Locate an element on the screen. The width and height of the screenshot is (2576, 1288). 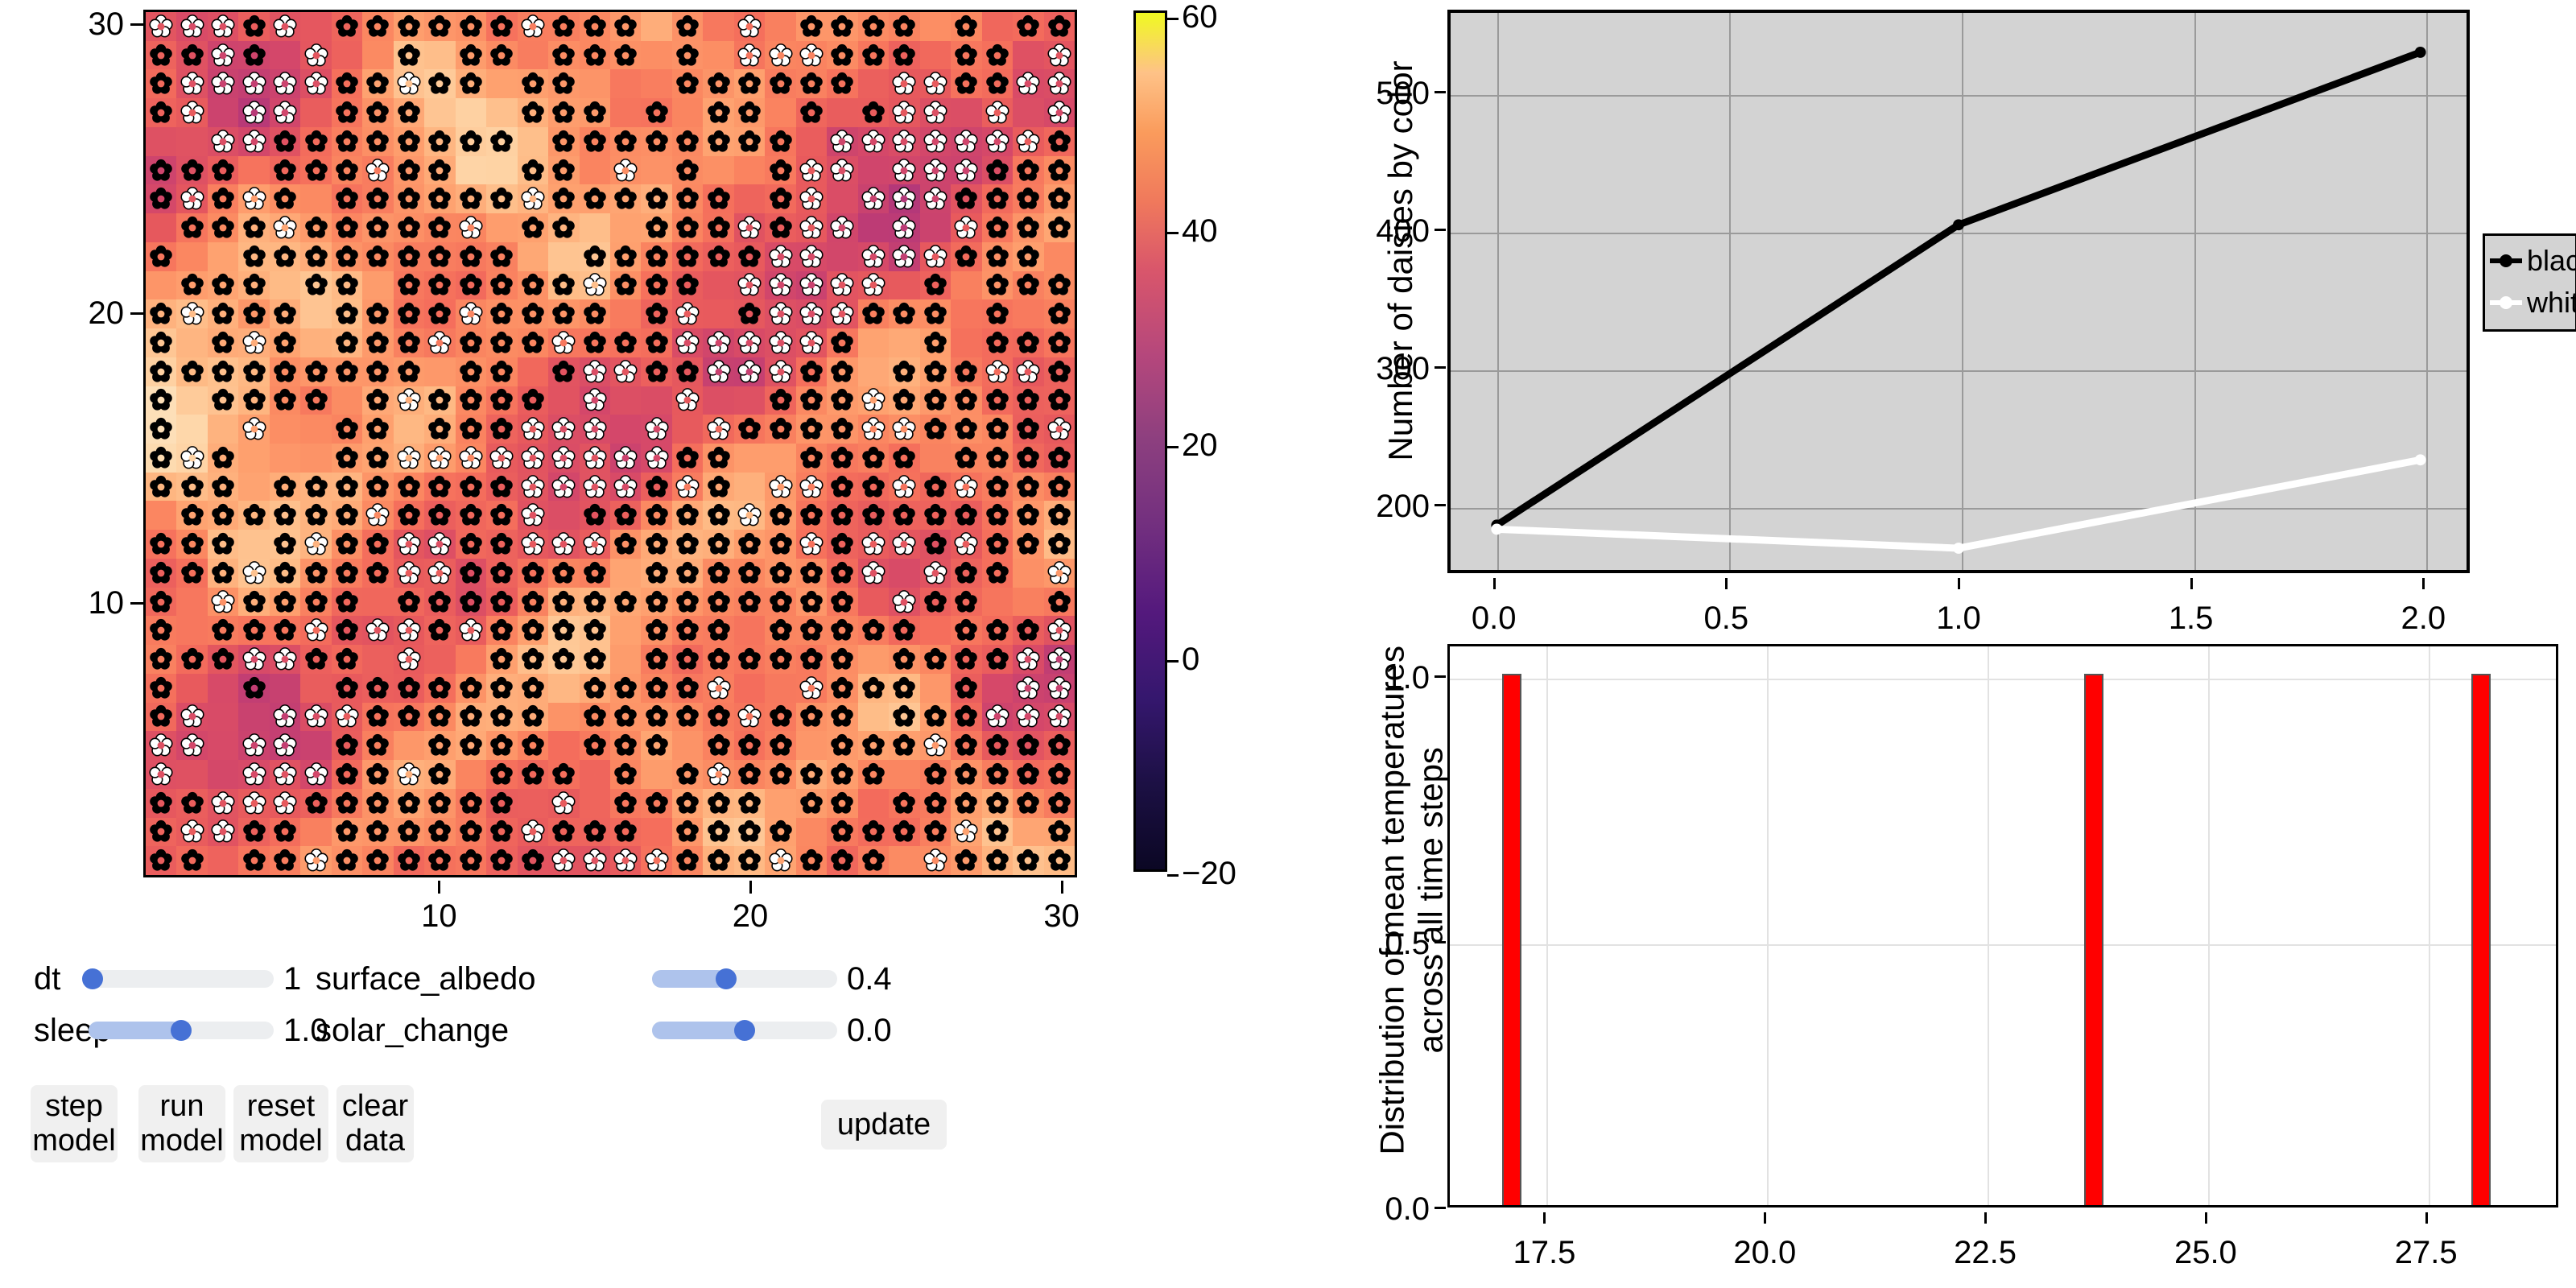
run-model-button: run model is located at coordinates (181, 1123).